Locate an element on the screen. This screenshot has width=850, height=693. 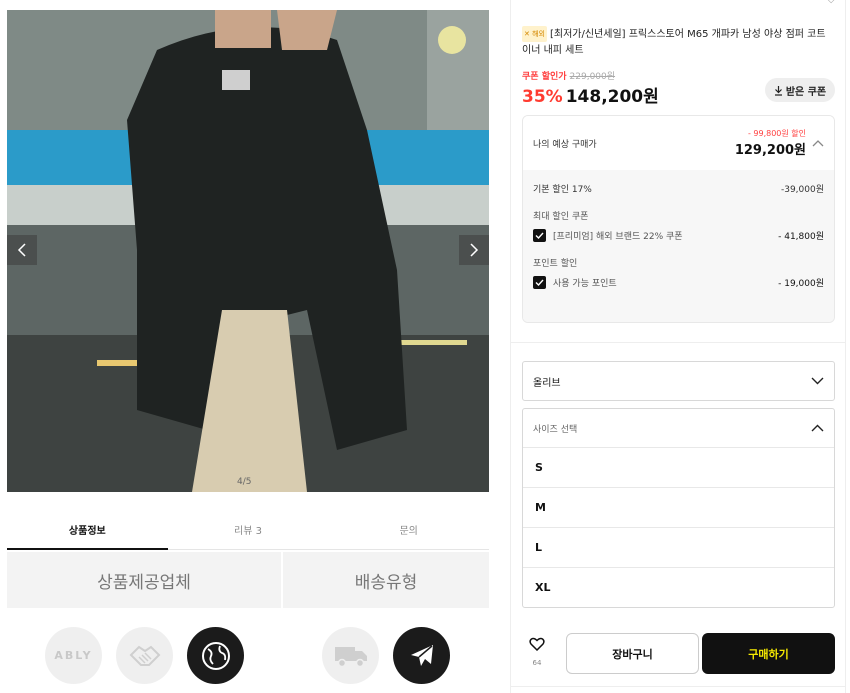
next-image-button is located at coordinates (474, 250).